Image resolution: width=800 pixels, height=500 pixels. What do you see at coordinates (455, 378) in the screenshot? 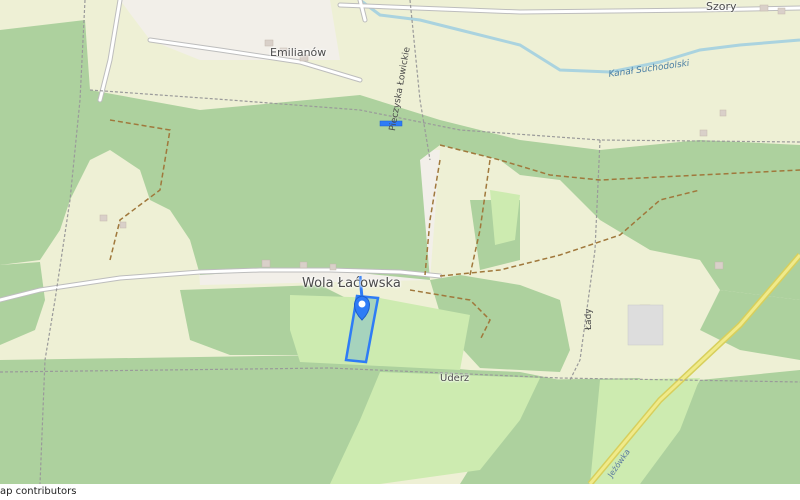
I see `label-place-uderz: Uderz` at bounding box center [455, 378].